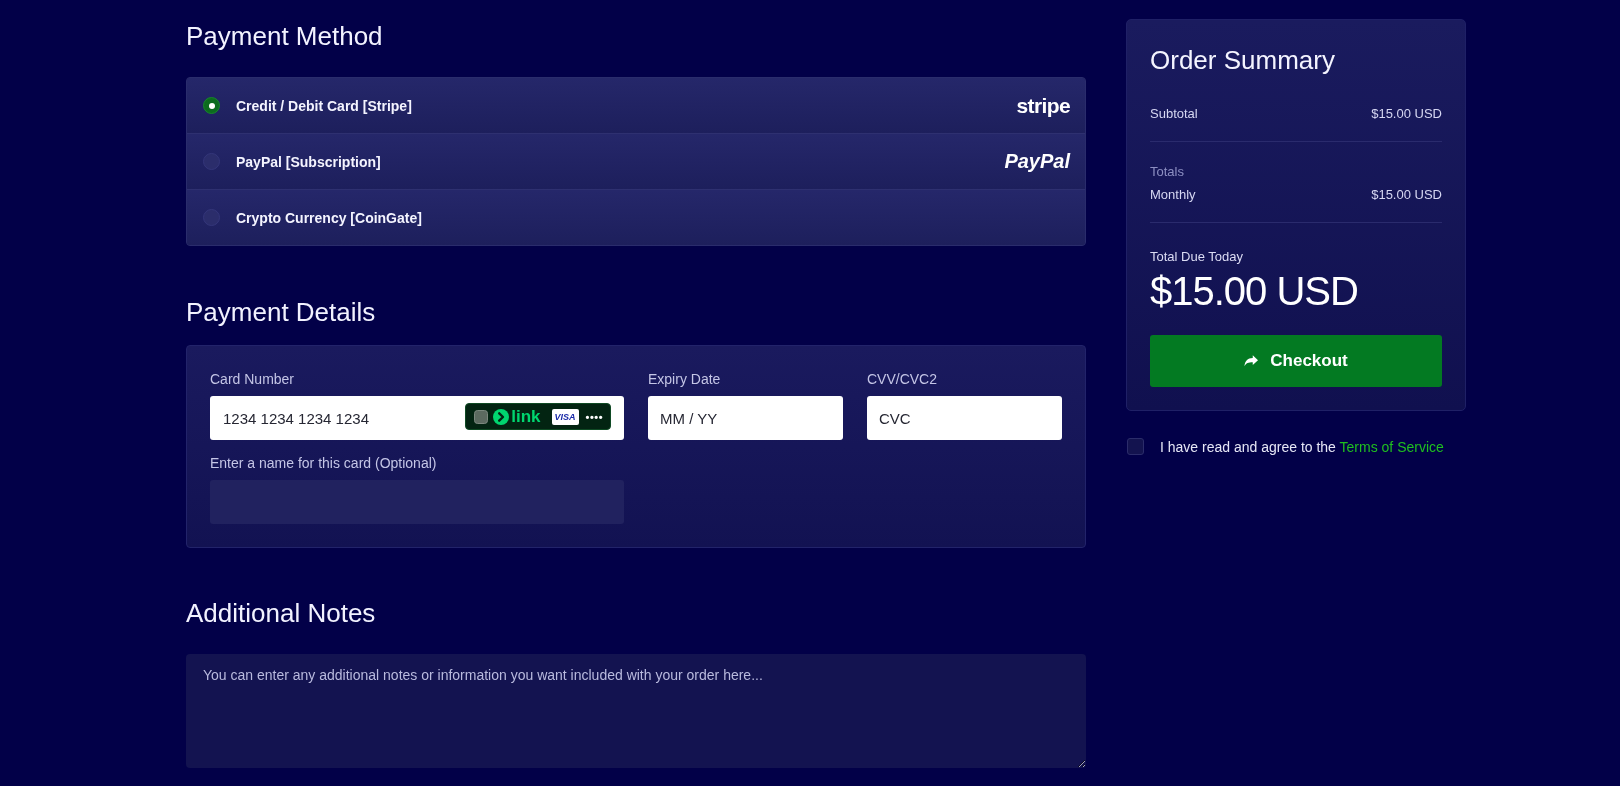 This screenshot has height=786, width=1620. I want to click on provider-logo: PayPal, so click(1037, 161).